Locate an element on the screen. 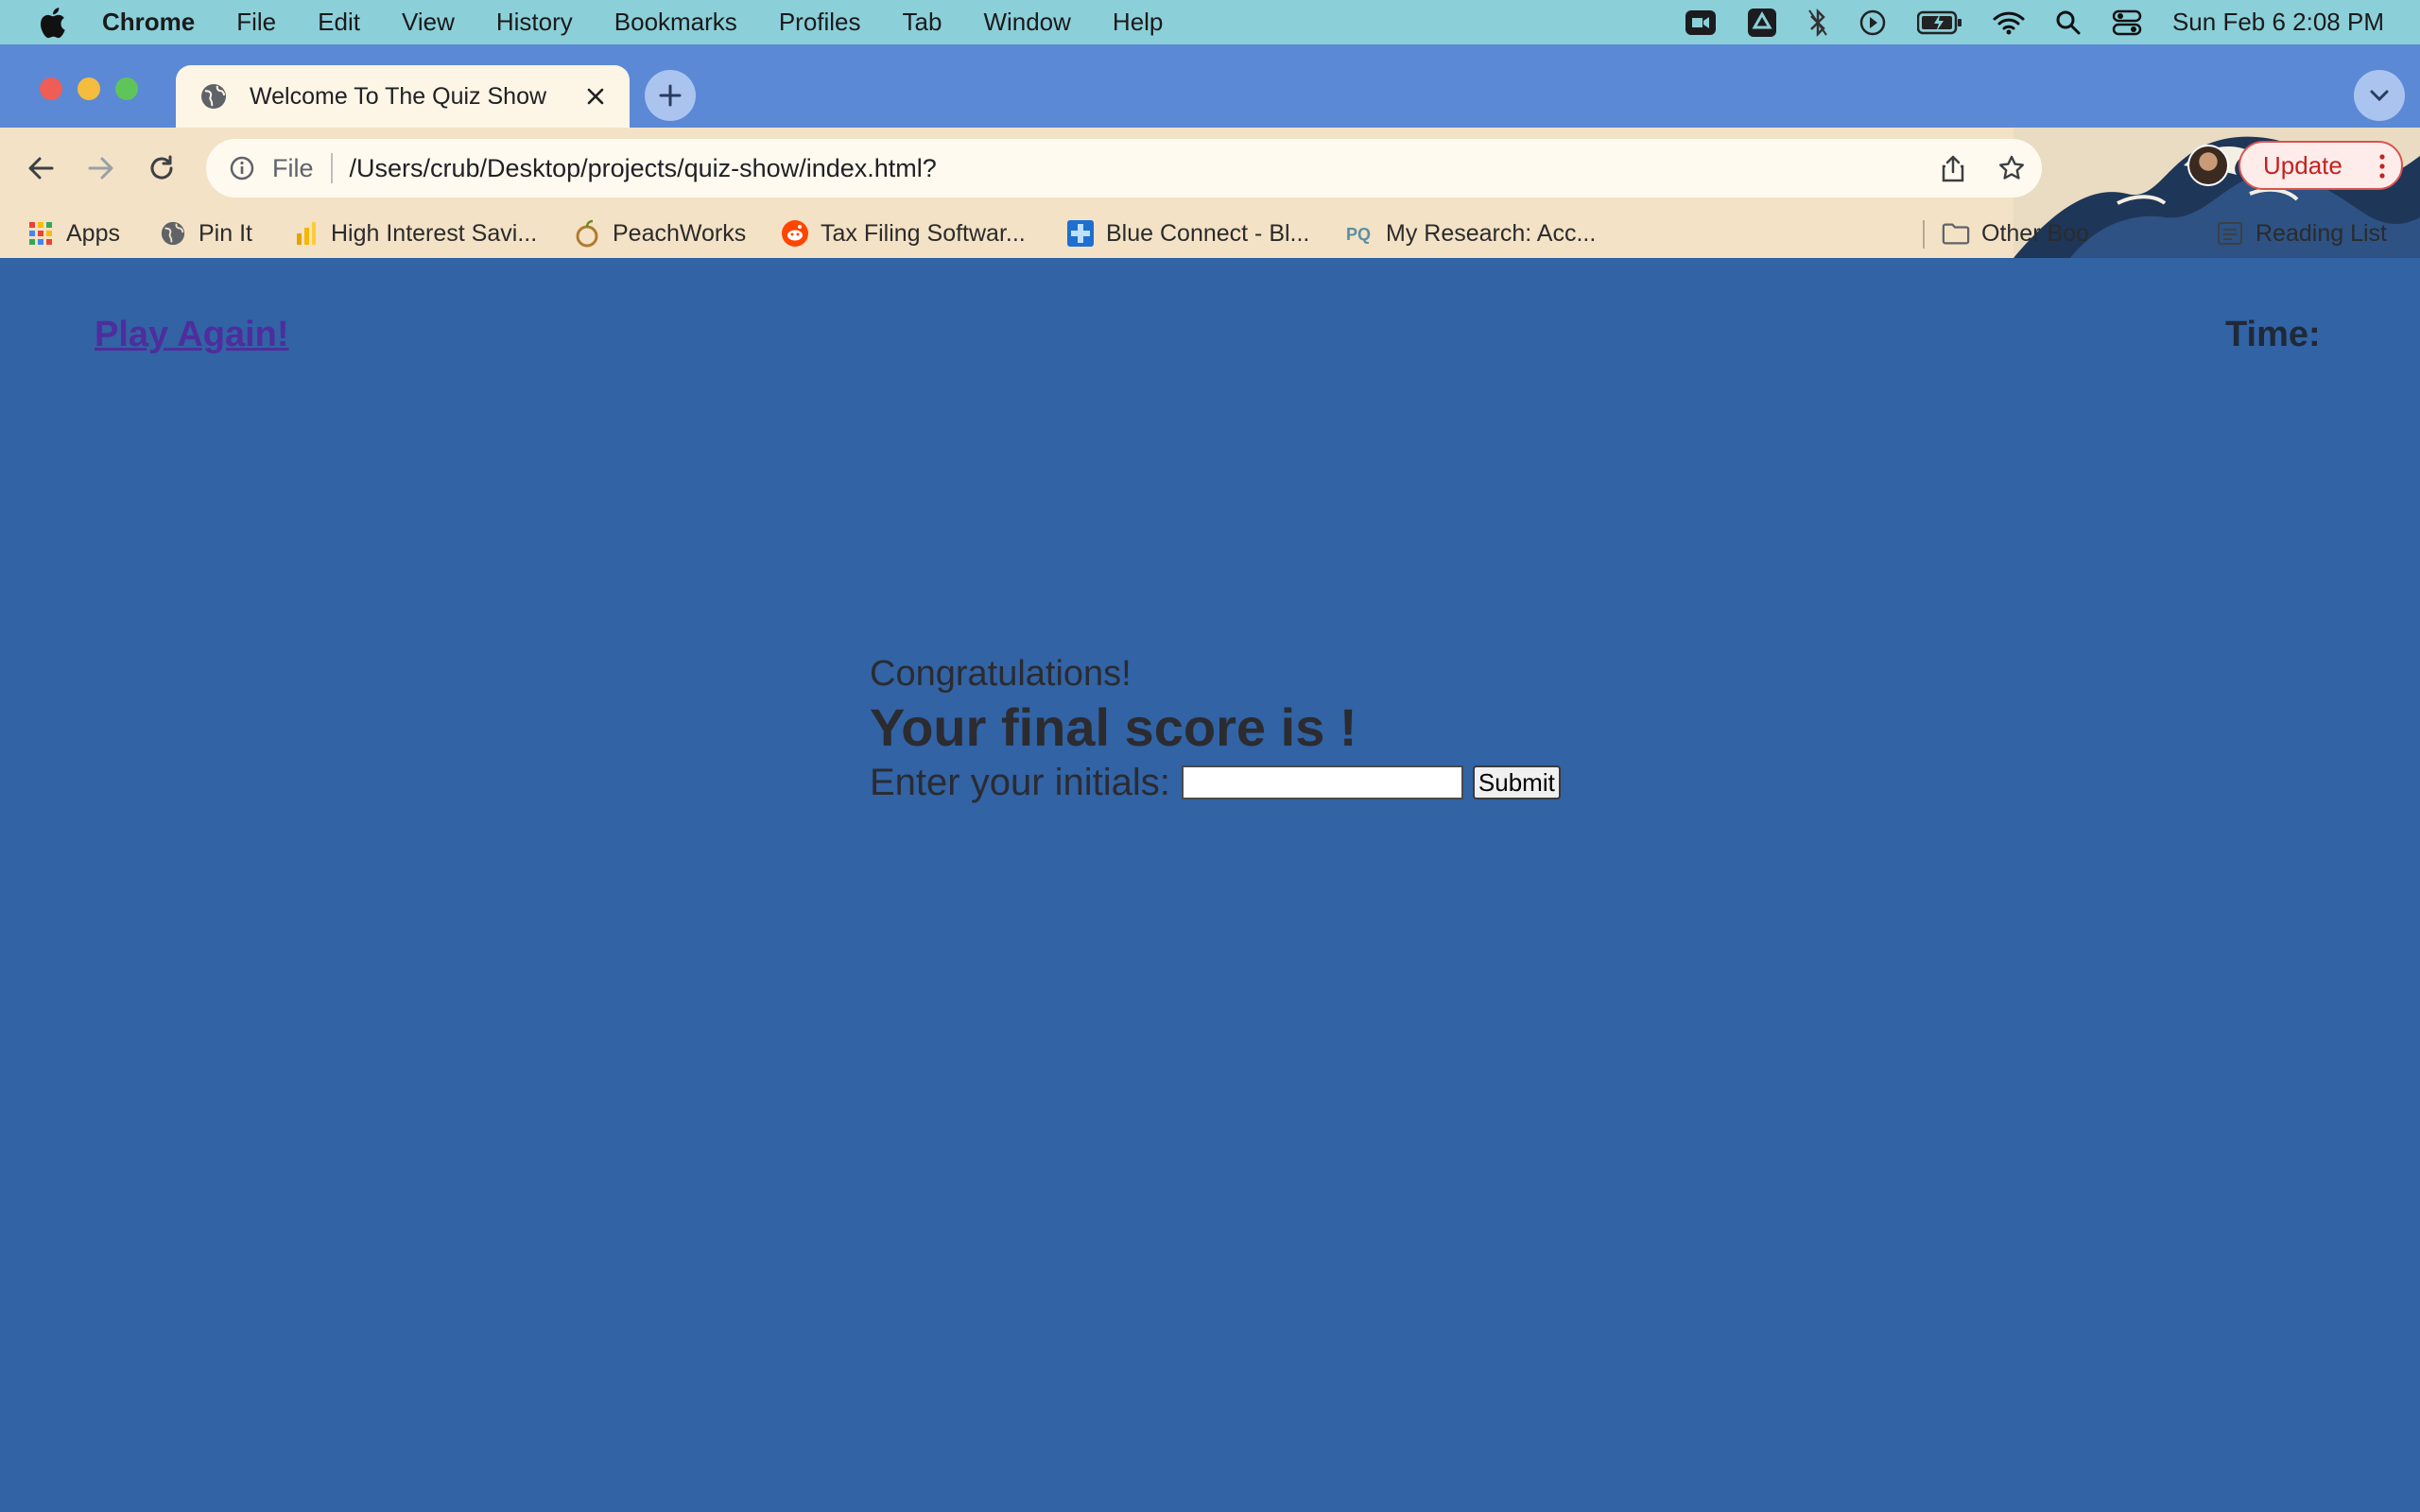 The image size is (2420, 1512). zoom-video-icon is located at coordinates (1701, 23).